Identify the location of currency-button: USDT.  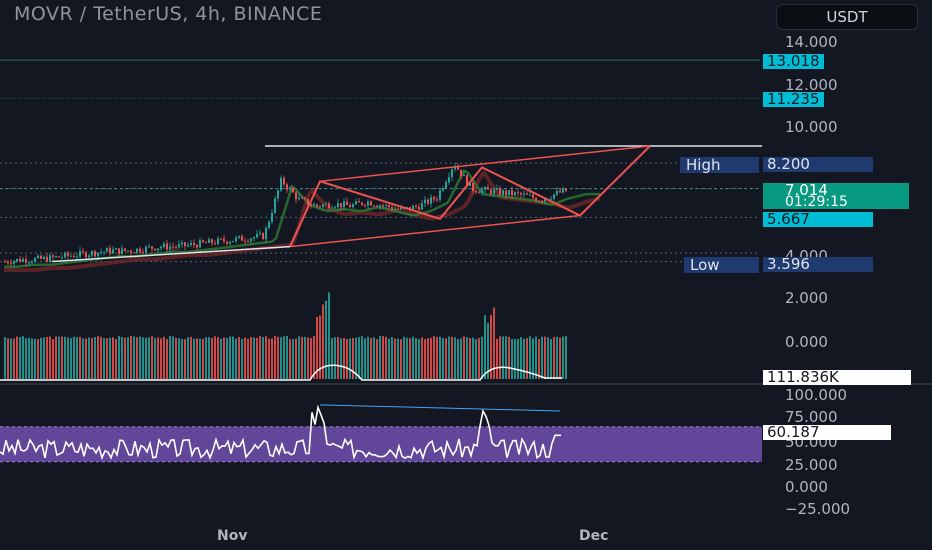
(847, 17).